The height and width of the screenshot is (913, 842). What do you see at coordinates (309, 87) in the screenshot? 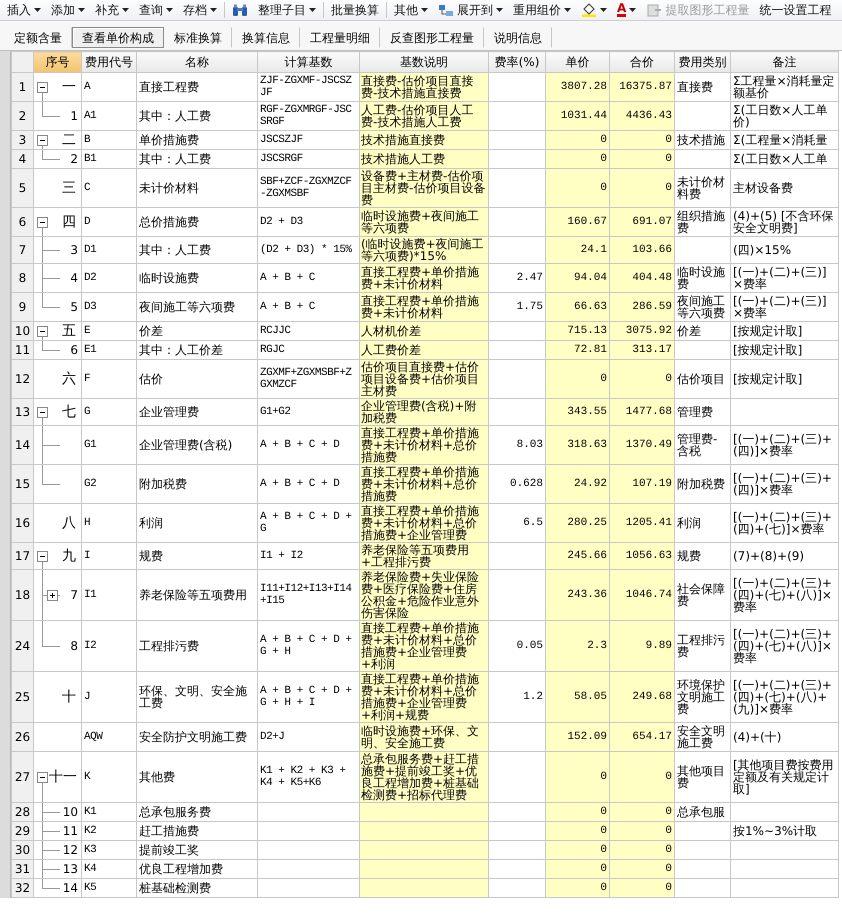
I see `table-cell: ZJF-ZGXMF-JSCSZJF` at bounding box center [309, 87].